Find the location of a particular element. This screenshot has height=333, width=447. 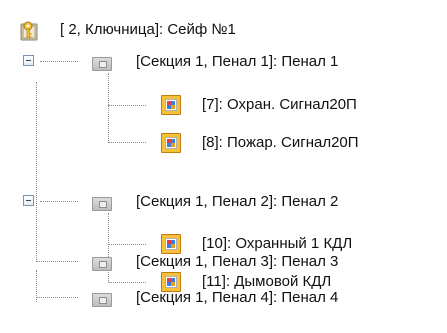

tree-node-label: [ 2, Ключница]: Сейф №1 is located at coordinates (148, 29).